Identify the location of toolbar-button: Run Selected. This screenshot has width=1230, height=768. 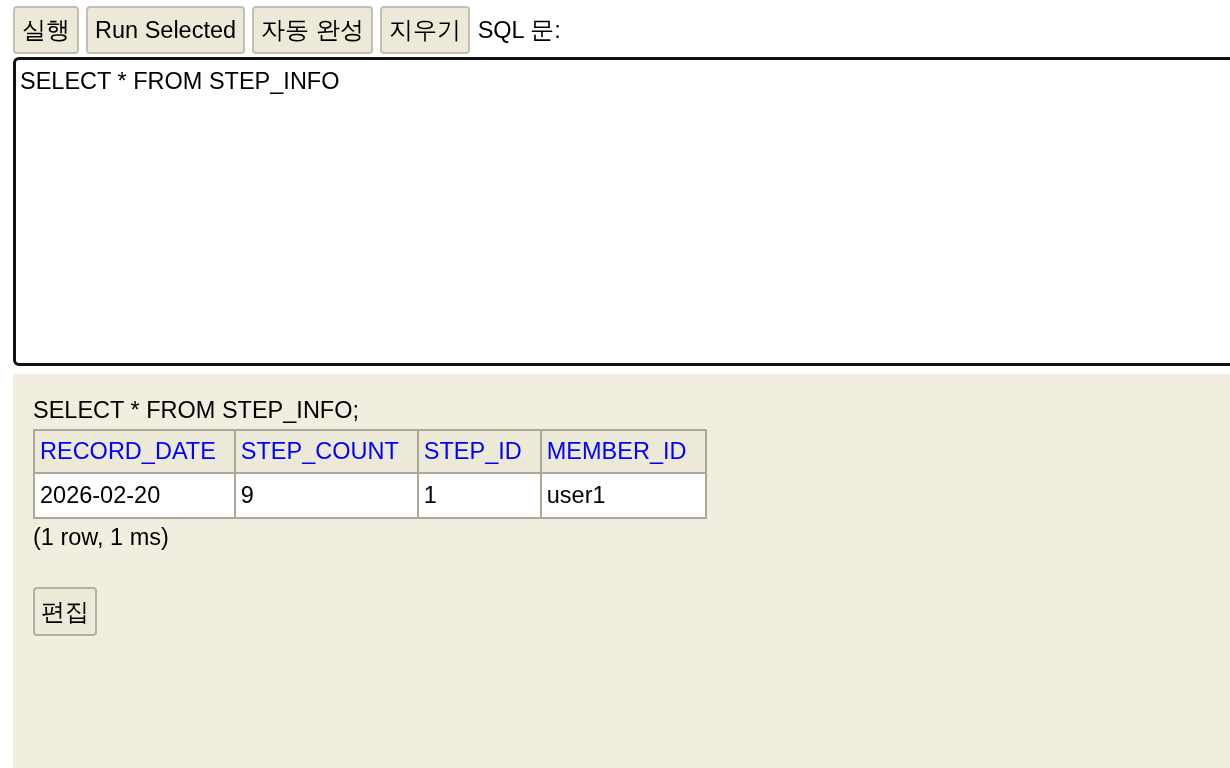
(166, 30).